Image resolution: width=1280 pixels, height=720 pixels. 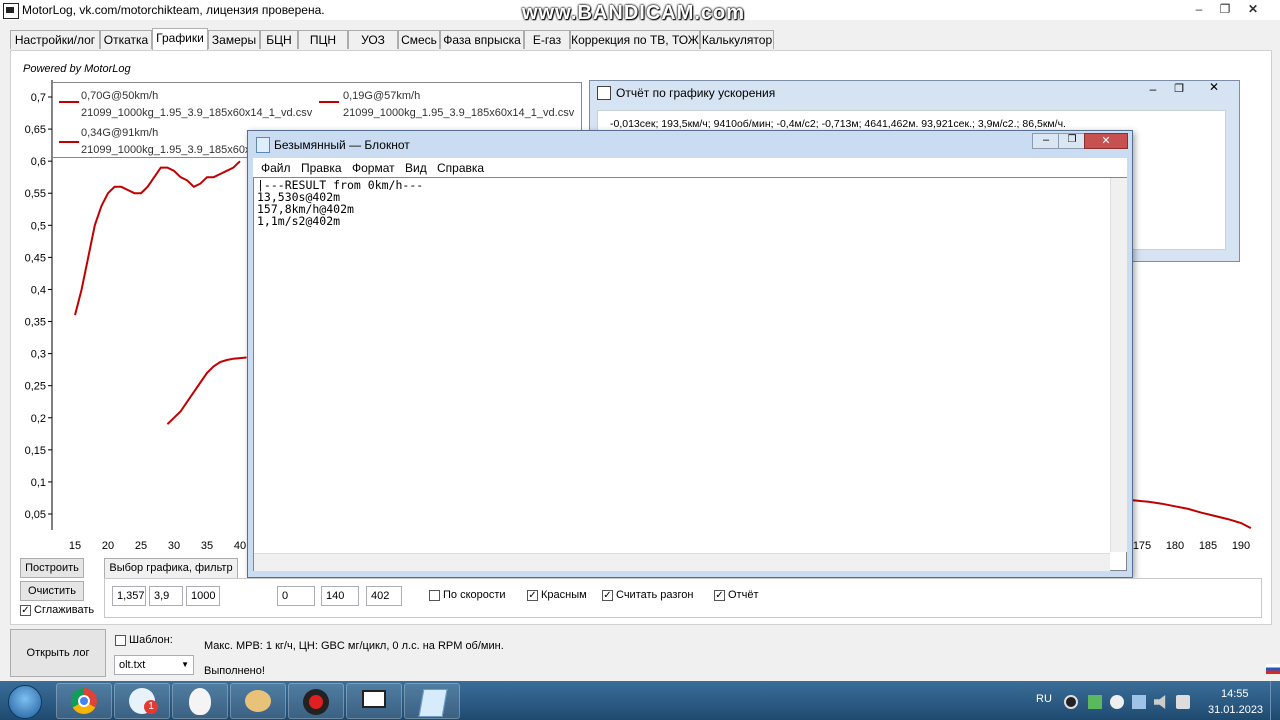 I want to click on notepad-minimize-button: –, so click(x=1046, y=141).